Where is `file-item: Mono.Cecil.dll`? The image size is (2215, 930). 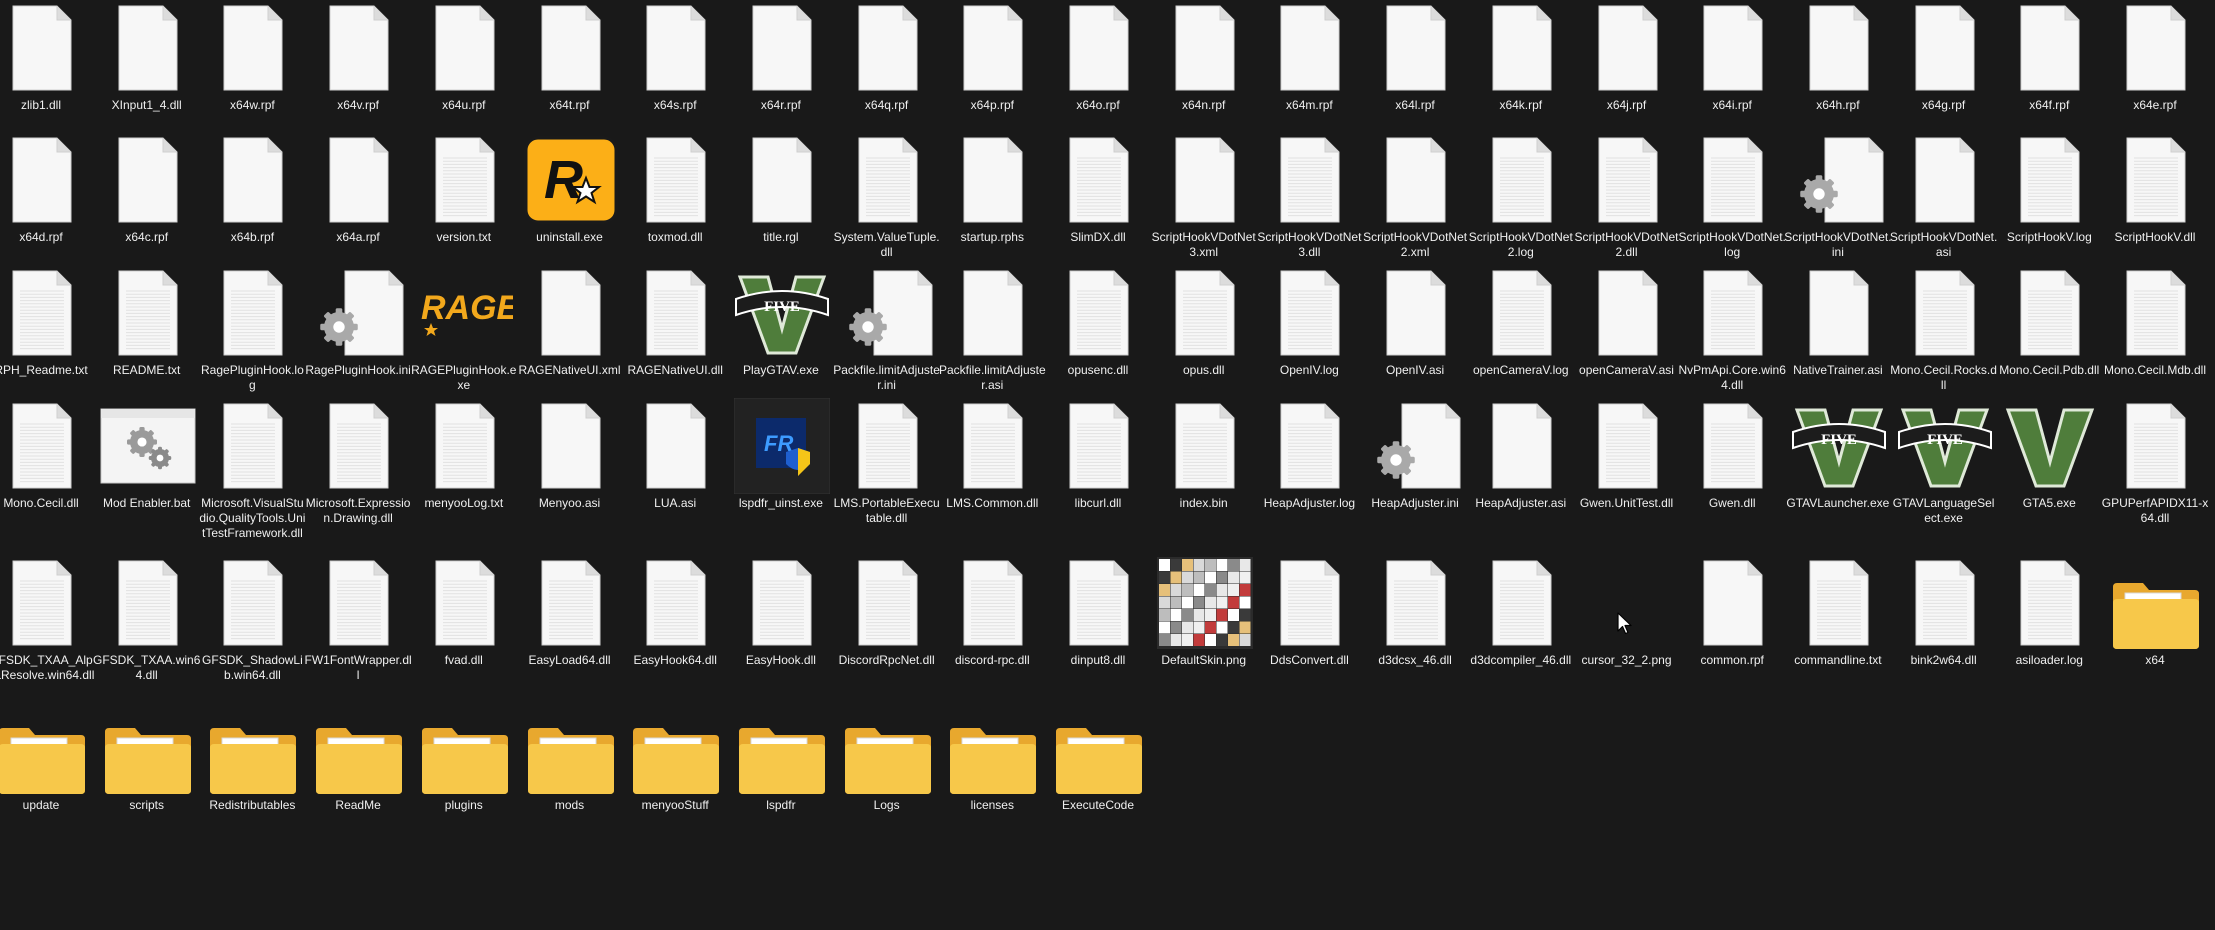 file-item: Mono.Cecil.dll is located at coordinates (47, 471).